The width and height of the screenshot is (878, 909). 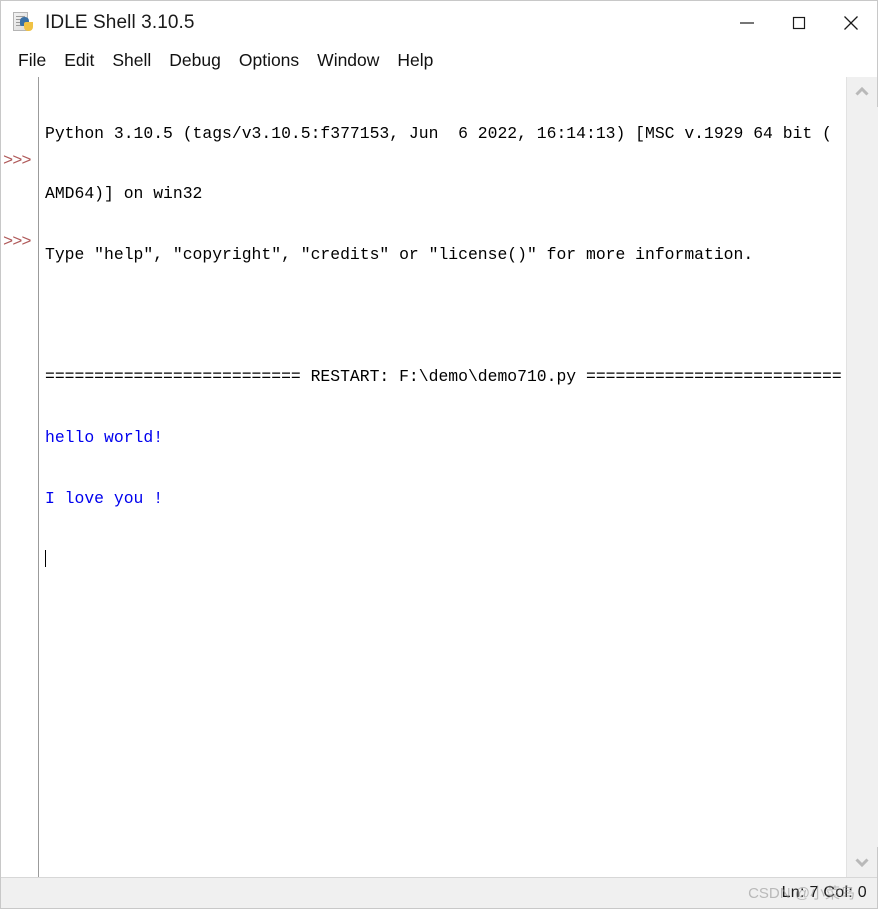 I want to click on window-title: IDLE Shell 3.10.5, so click(x=120, y=22).